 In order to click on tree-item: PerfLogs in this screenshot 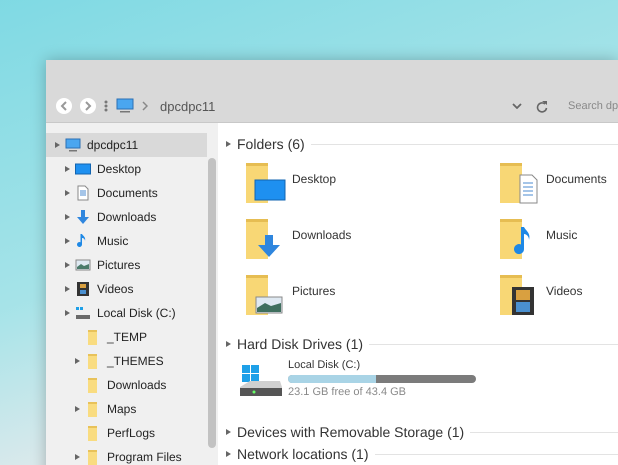, I will do `click(126, 433)`.